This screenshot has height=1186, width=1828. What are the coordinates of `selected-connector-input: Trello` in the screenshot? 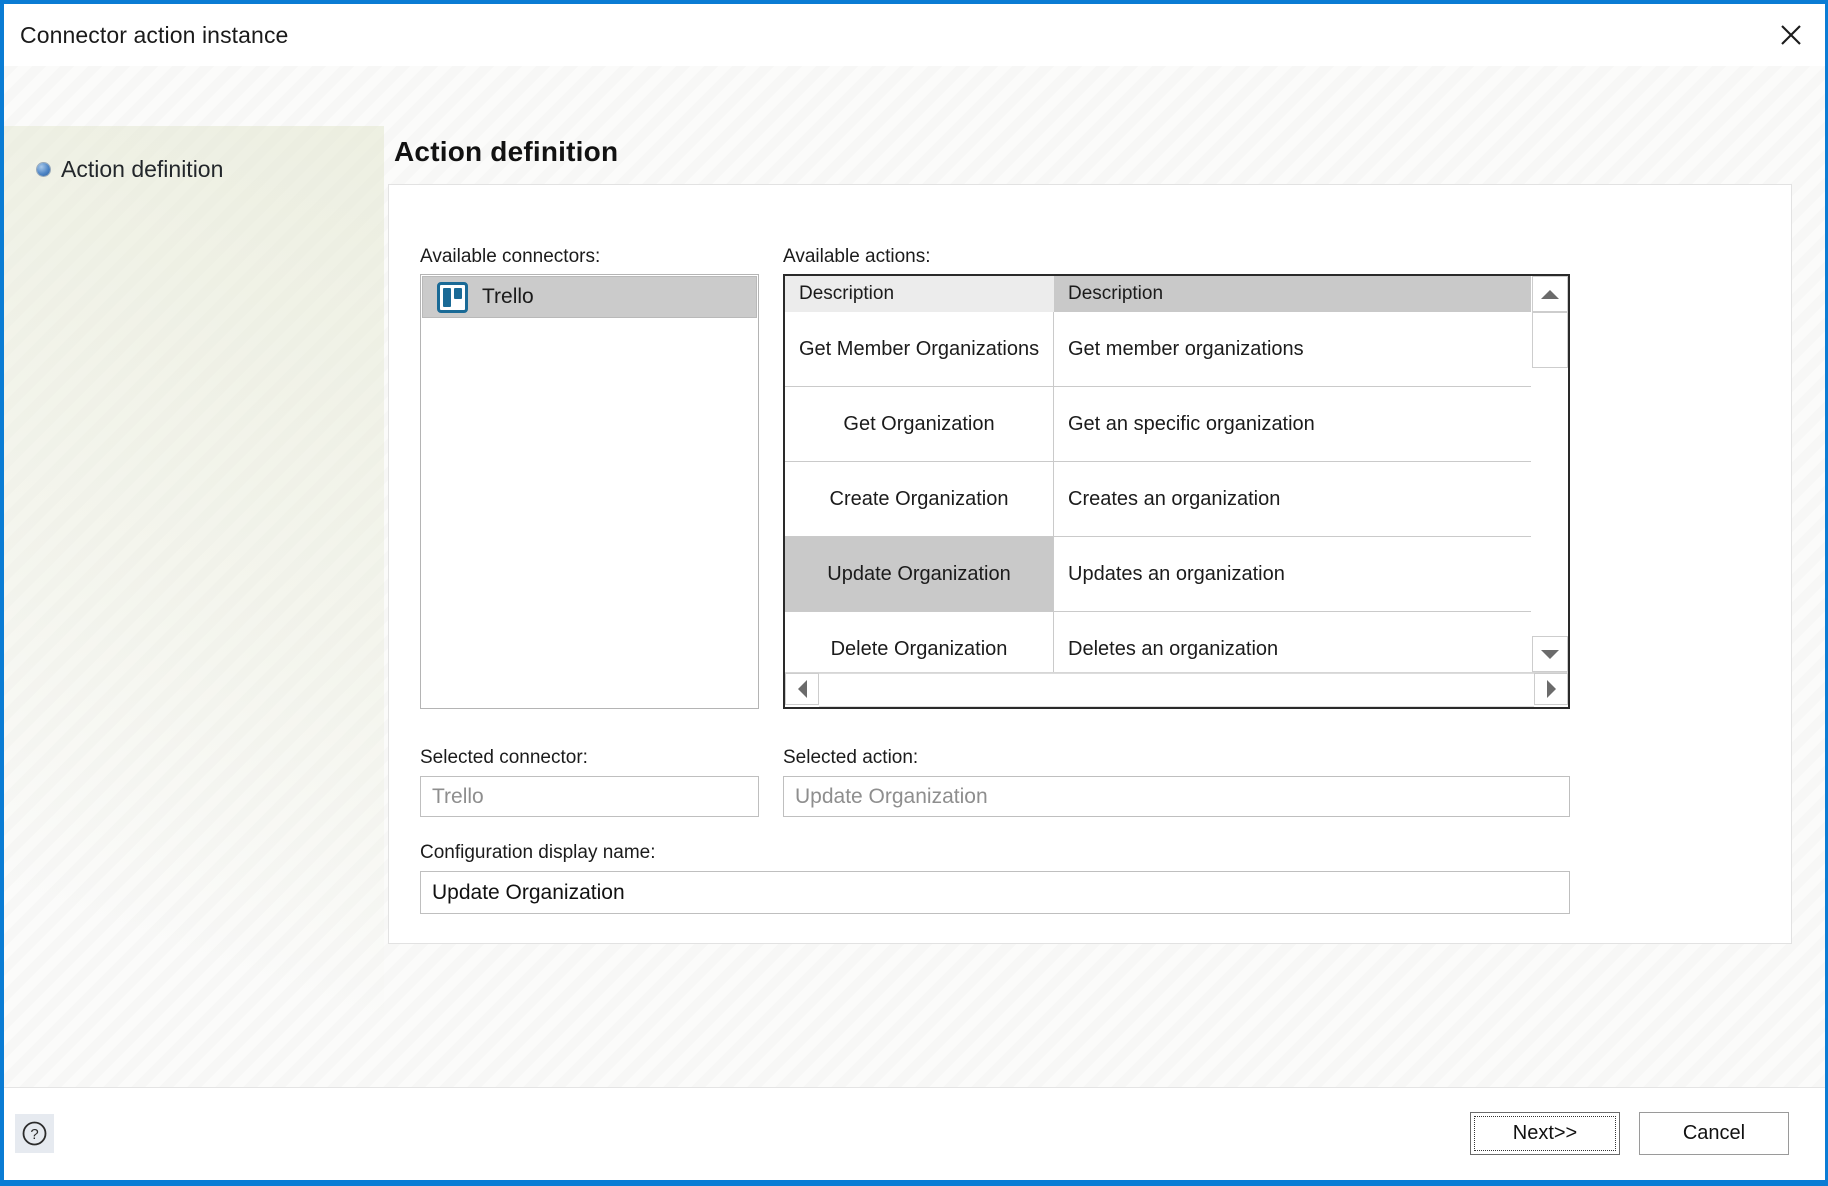 It's located at (589, 796).